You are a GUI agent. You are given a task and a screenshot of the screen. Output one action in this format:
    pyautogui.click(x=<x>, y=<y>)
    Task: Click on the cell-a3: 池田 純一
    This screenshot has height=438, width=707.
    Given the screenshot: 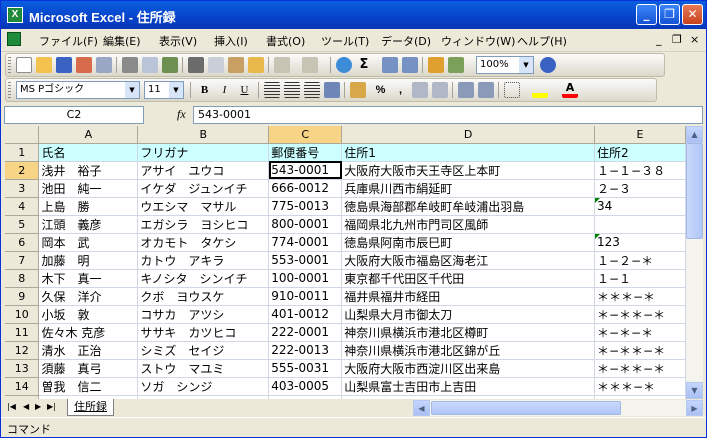 What is the action you would take?
    pyautogui.click(x=88, y=188)
    